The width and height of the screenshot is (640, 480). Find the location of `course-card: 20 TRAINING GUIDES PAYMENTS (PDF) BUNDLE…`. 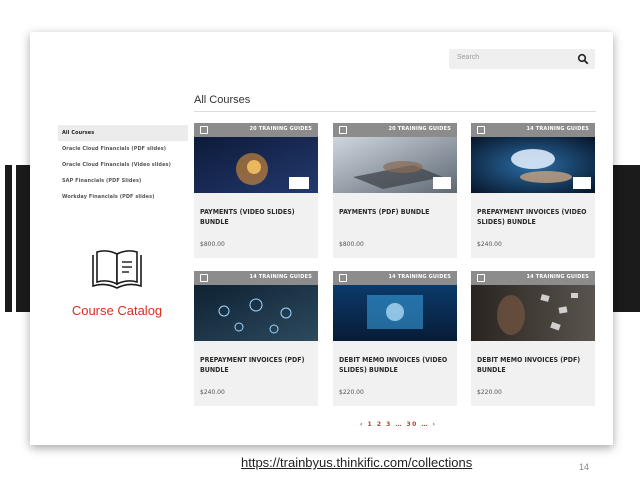

course-card: 20 TRAINING GUIDES PAYMENTS (PDF) BUNDLE… is located at coordinates (395, 190).